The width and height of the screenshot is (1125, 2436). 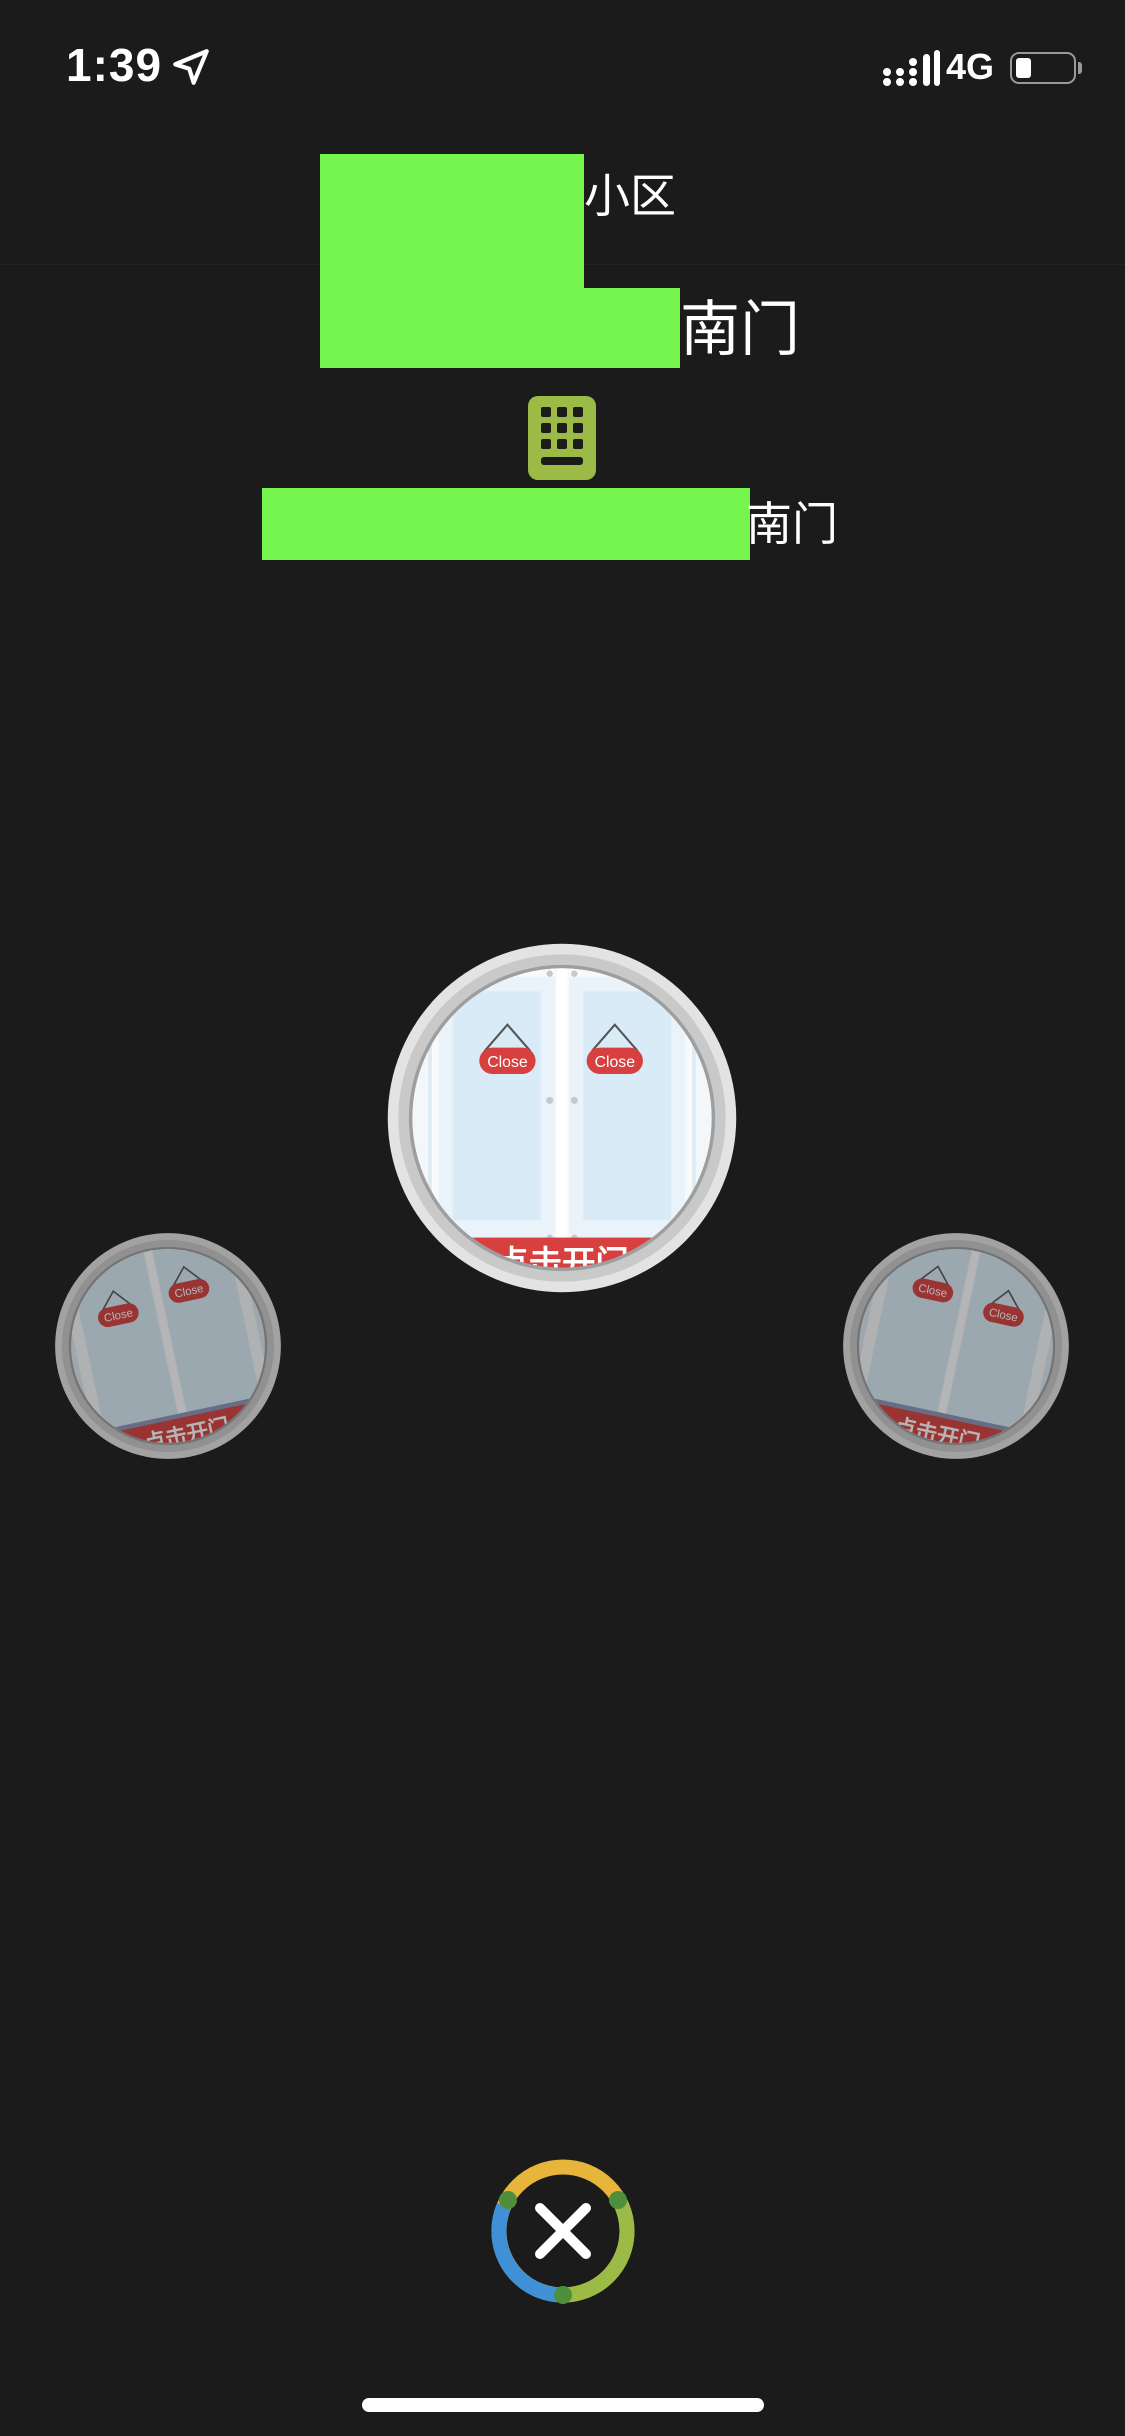 I want to click on keypad-icon, so click(x=562, y=438).